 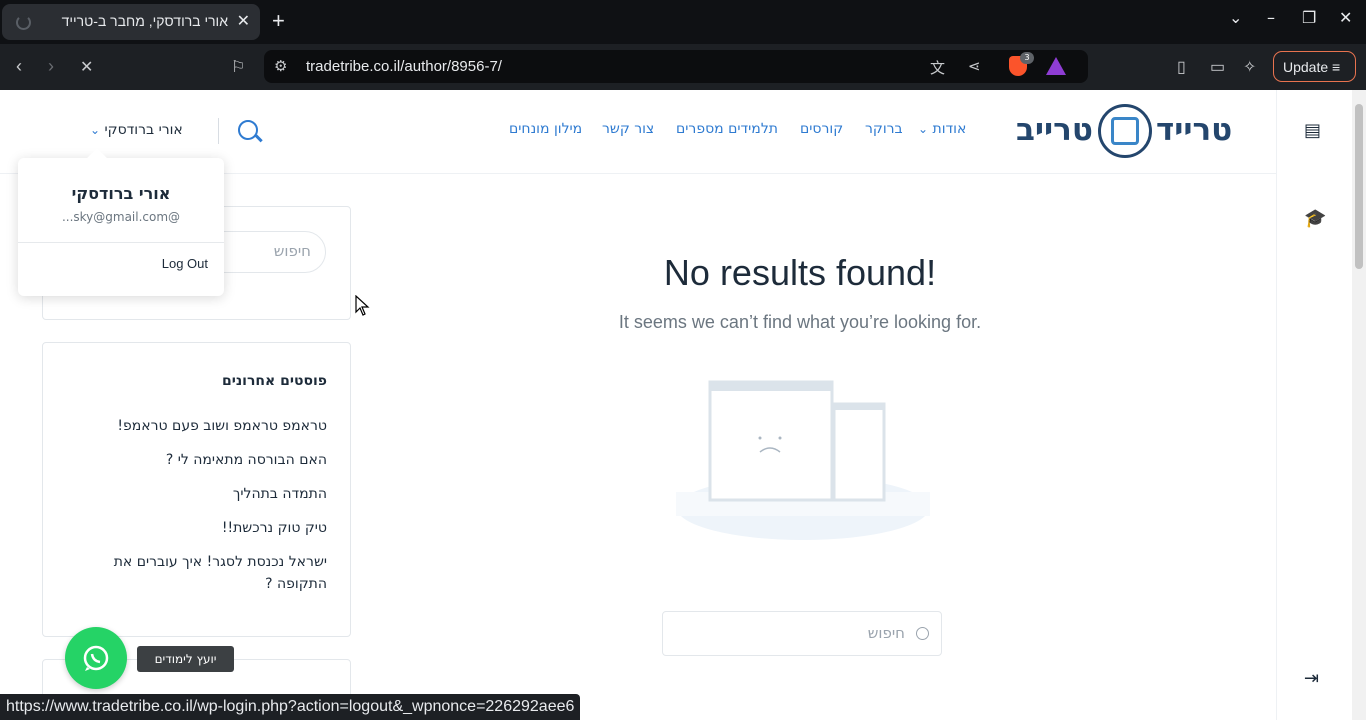 What do you see at coordinates (19, 66) in the screenshot?
I see `back-icon: ‹` at bounding box center [19, 66].